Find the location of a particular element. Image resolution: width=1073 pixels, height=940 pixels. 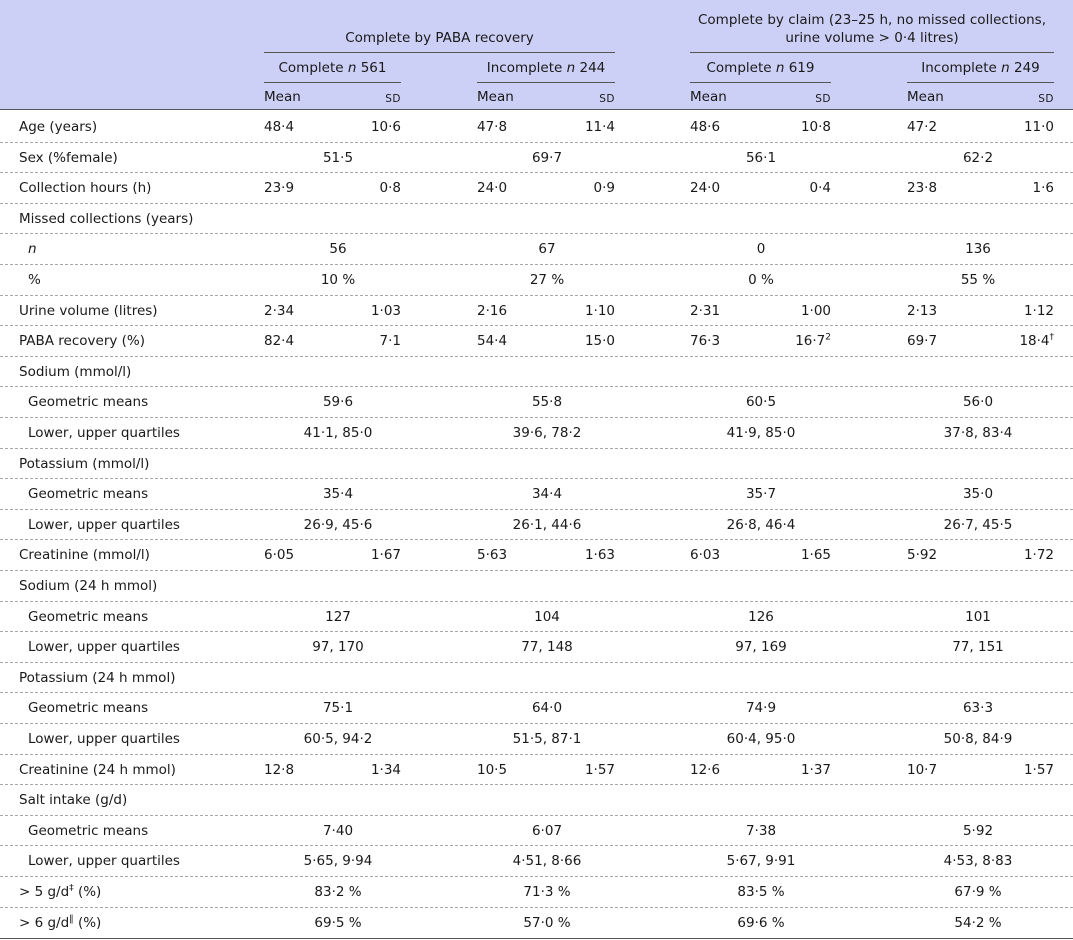

cell-text: 82·4 is located at coordinates (279, 341).